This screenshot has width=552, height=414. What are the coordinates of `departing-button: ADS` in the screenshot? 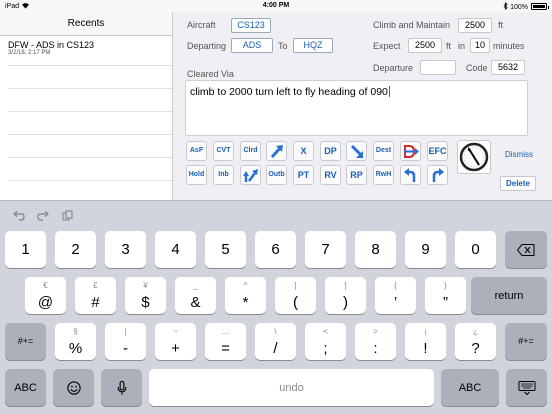 It's located at (252, 45).